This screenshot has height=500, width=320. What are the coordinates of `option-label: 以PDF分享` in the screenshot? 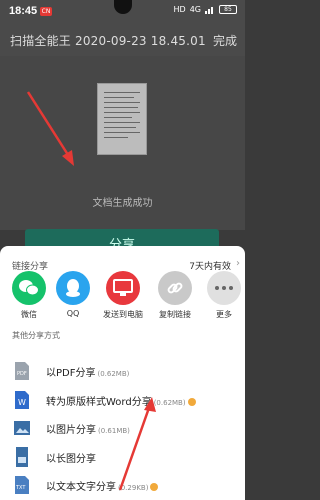 It's located at (71, 373).